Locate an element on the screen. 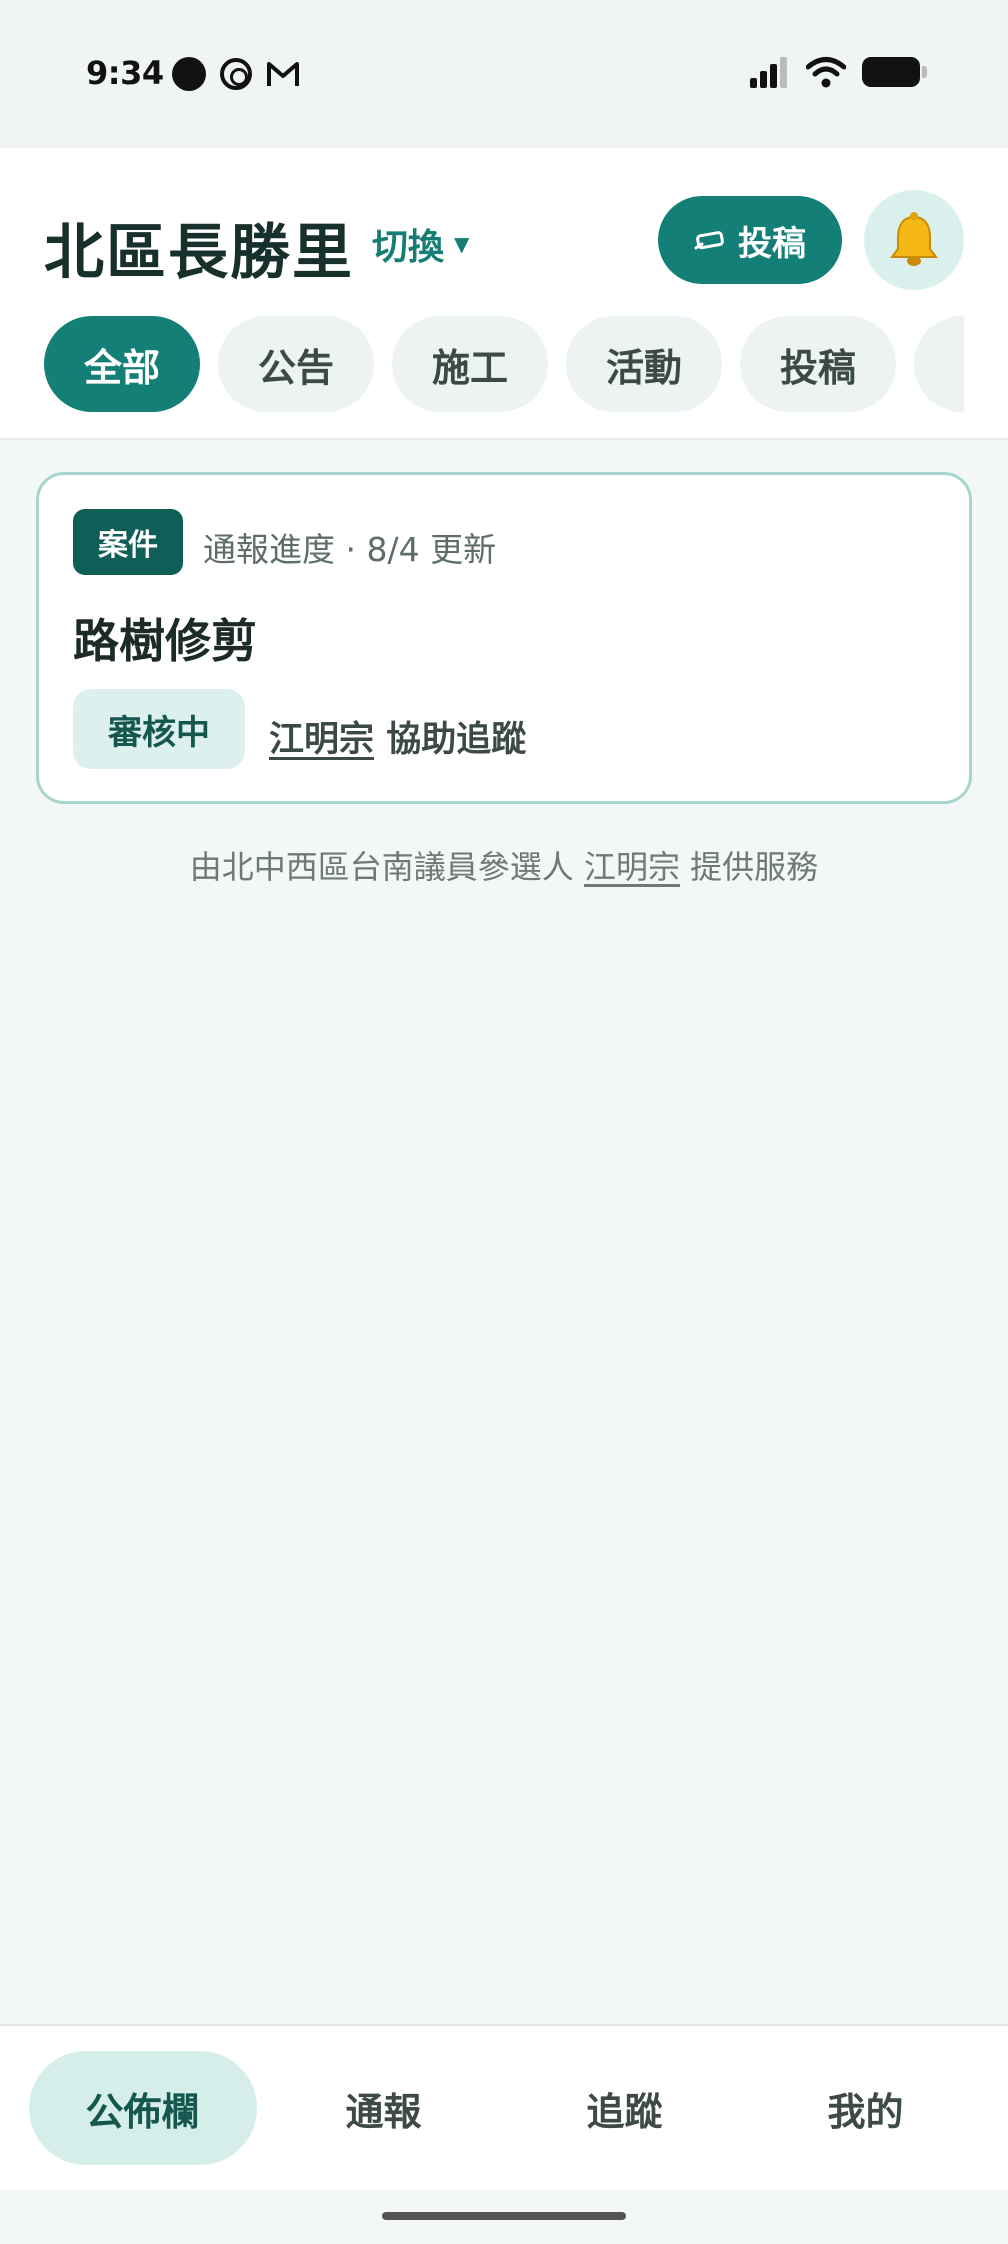 Image resolution: width=1008 pixels, height=2244 pixels. category-tabs: 全部 公告 施工 活動 投稿 案 is located at coordinates (504, 366).